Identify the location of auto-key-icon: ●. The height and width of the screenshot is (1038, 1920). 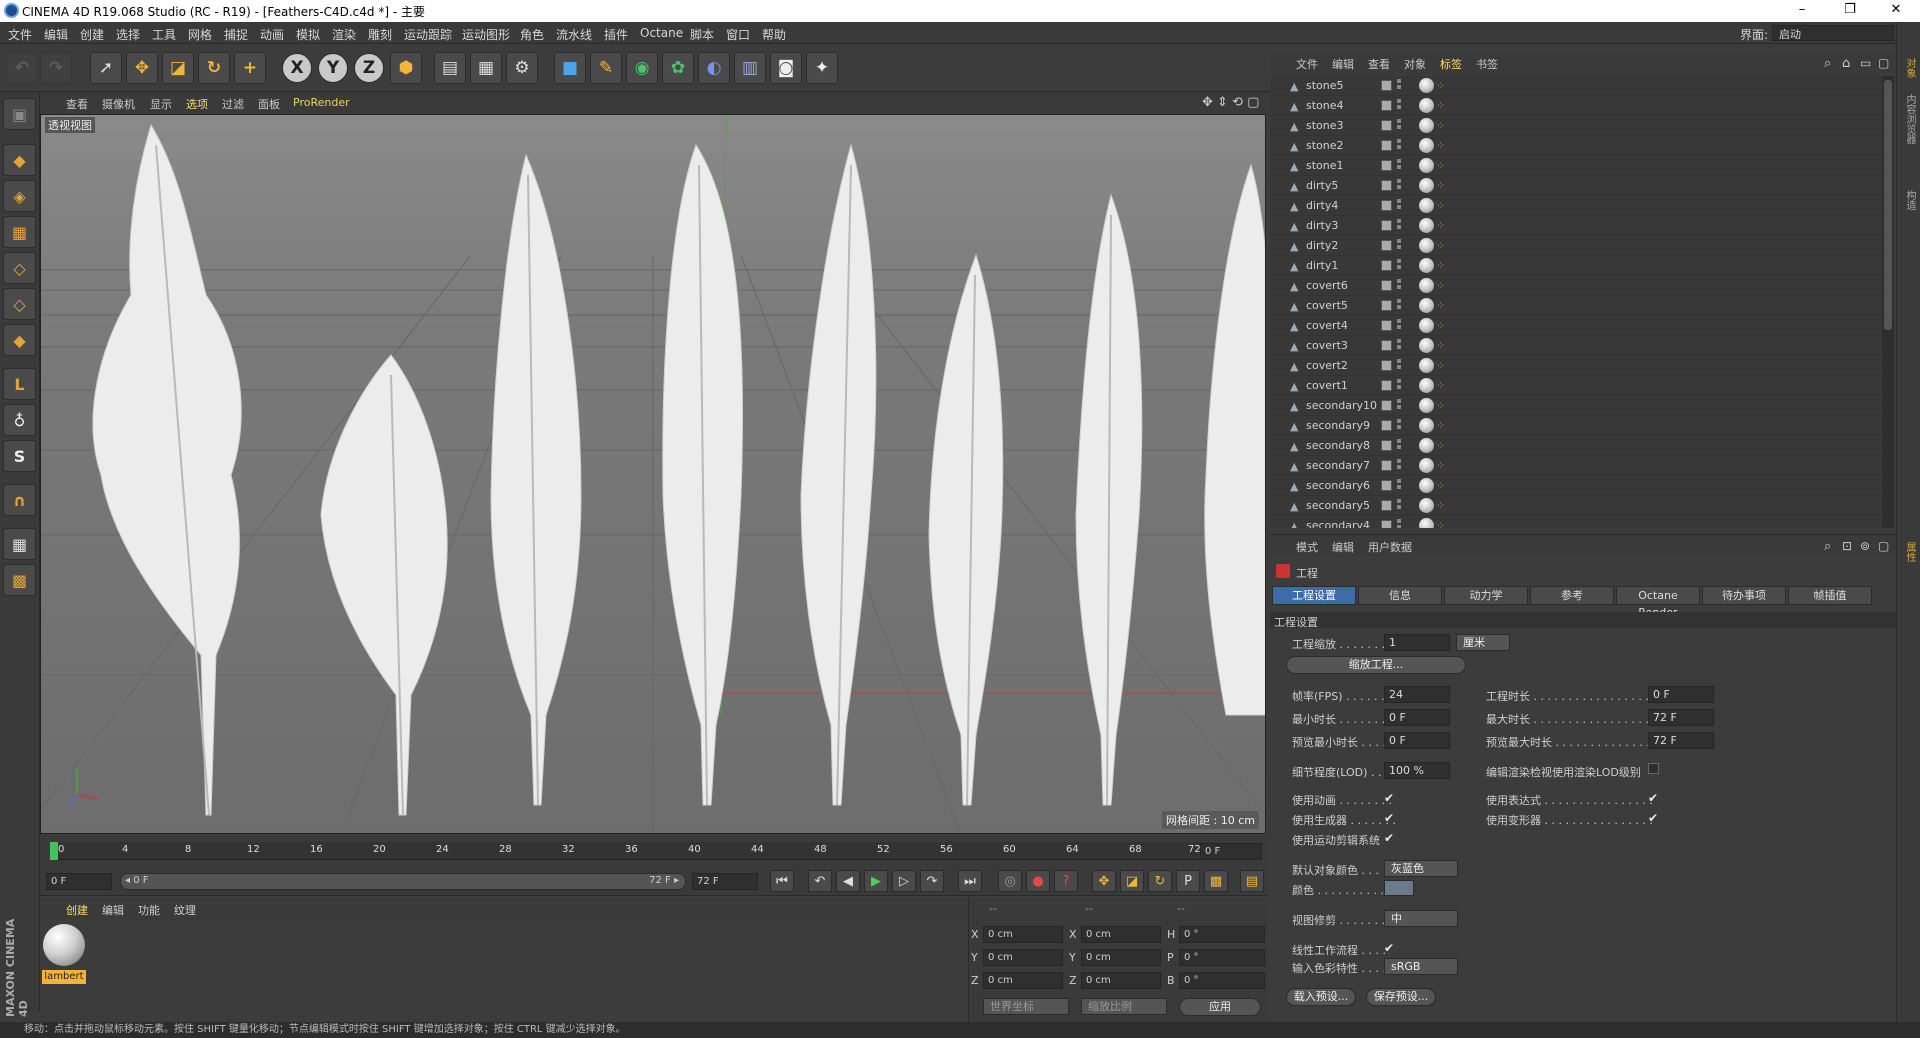
(1038, 881).